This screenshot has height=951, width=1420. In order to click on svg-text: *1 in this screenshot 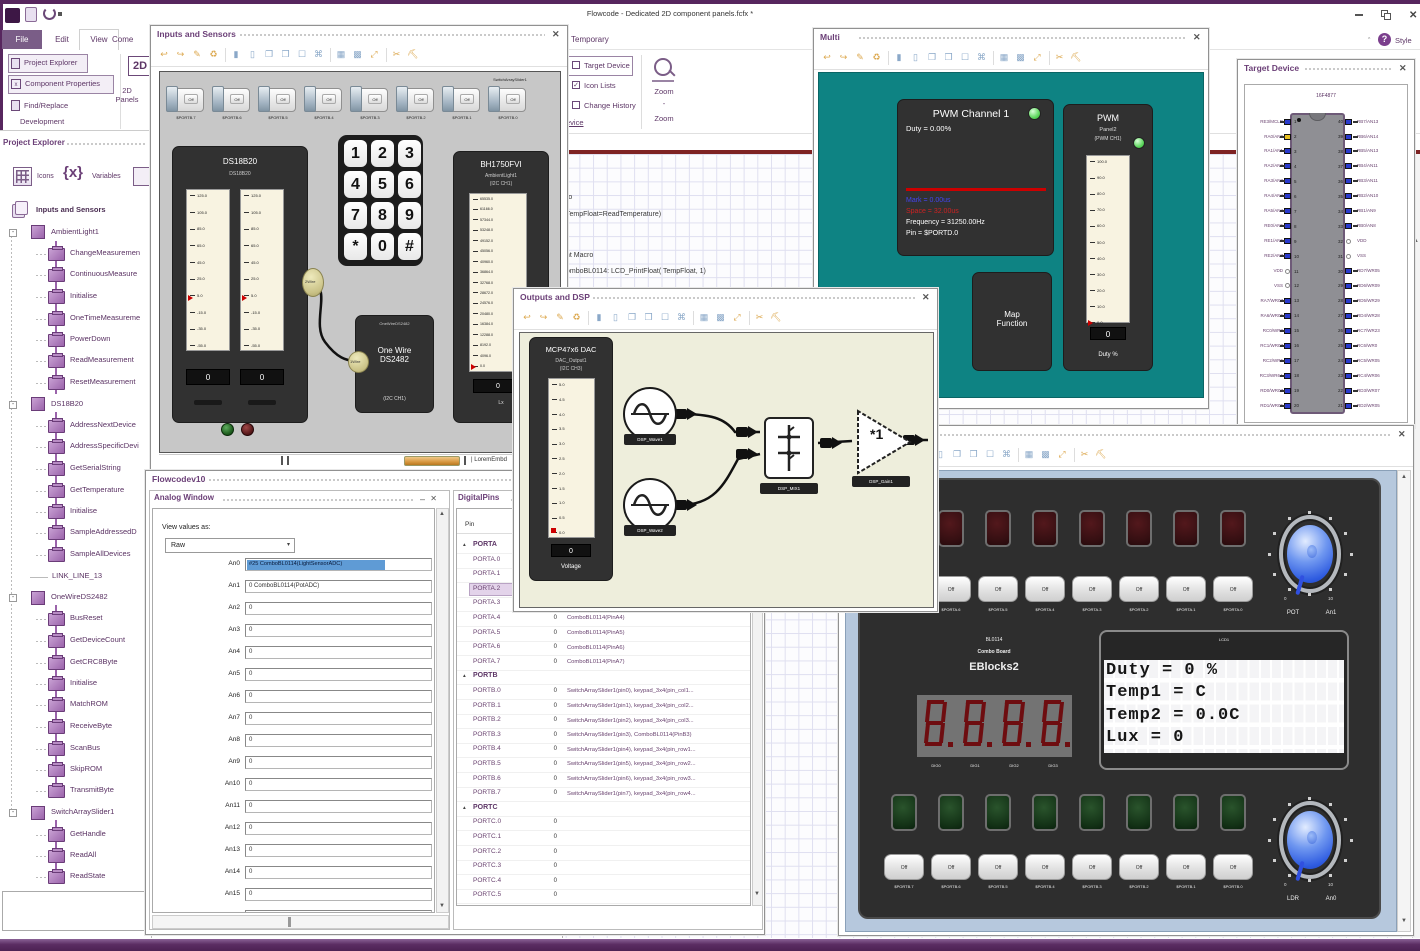, I will do `click(876, 434)`.